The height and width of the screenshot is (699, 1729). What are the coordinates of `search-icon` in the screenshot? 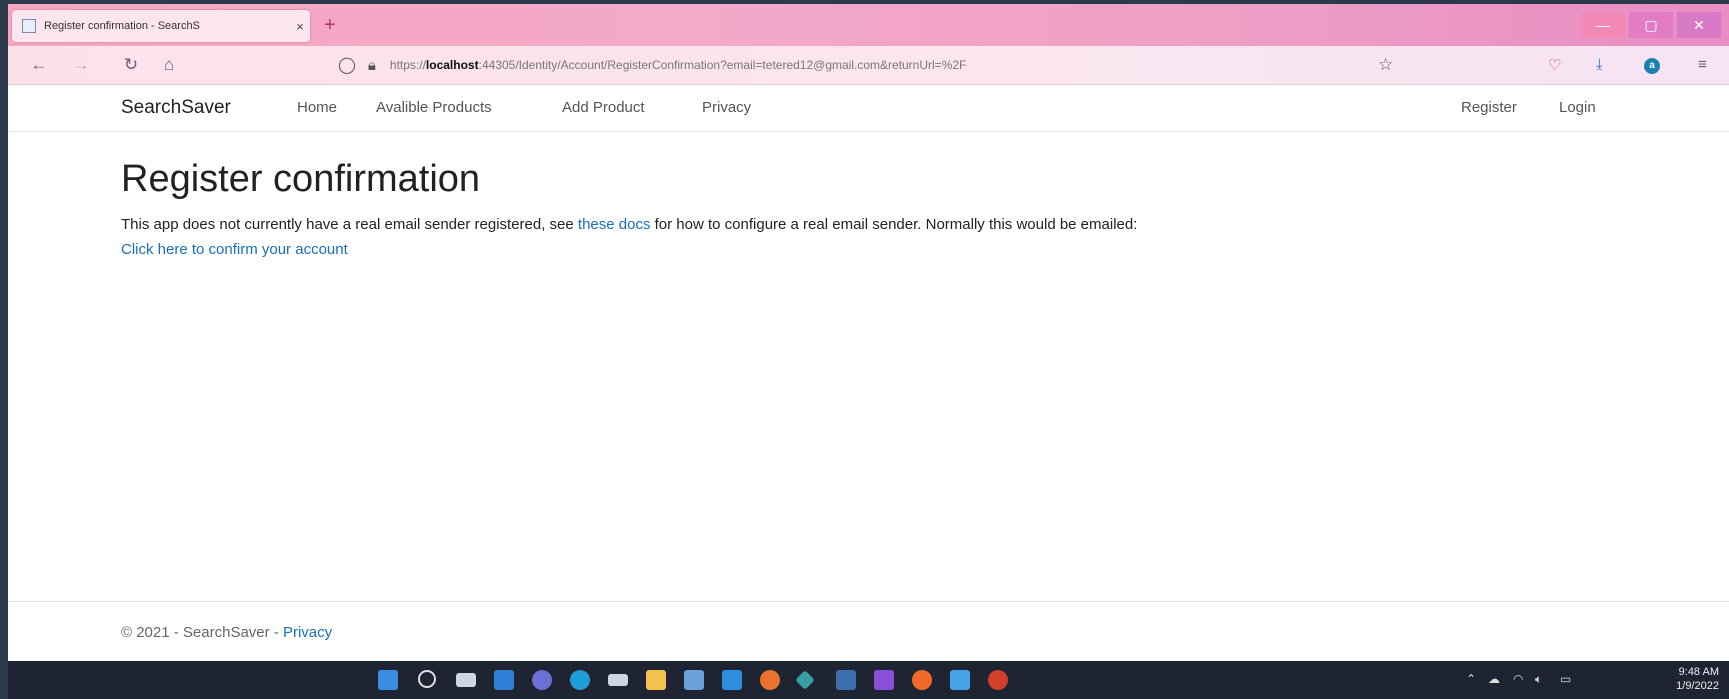 It's located at (427, 679).